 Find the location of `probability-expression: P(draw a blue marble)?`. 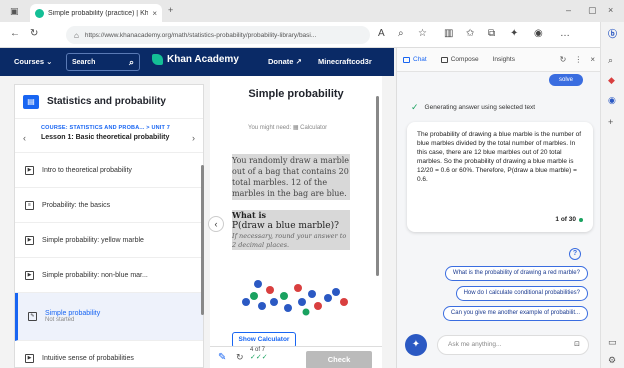

probability-expression: P(draw a blue marble)? is located at coordinates (285, 226).